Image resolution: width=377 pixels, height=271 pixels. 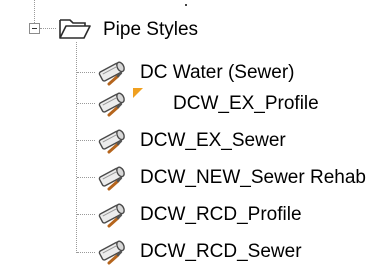 What do you see at coordinates (150, 30) in the screenshot?
I see `root-node-label: Pipe Styles` at bounding box center [150, 30].